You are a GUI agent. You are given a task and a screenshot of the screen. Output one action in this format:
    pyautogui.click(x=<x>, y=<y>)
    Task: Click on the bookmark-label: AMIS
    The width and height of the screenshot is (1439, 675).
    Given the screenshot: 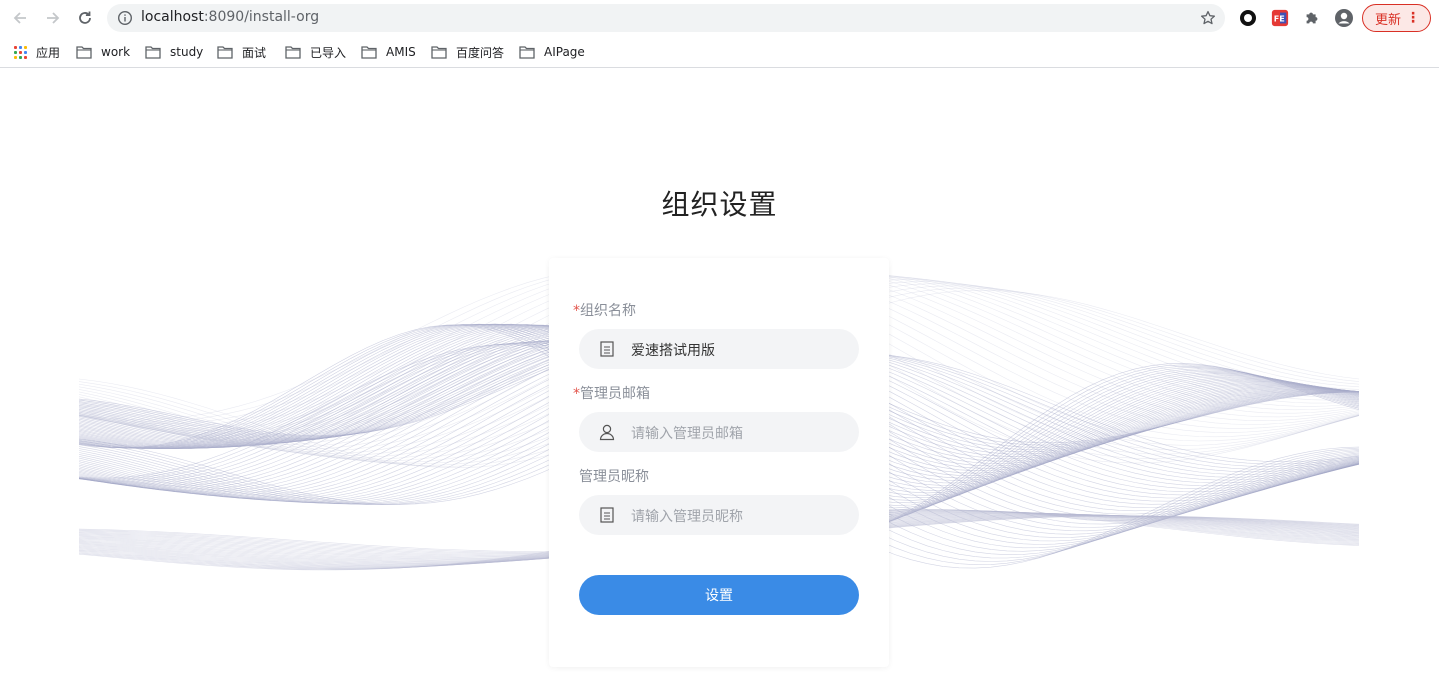 What is the action you would take?
    pyautogui.click(x=401, y=52)
    